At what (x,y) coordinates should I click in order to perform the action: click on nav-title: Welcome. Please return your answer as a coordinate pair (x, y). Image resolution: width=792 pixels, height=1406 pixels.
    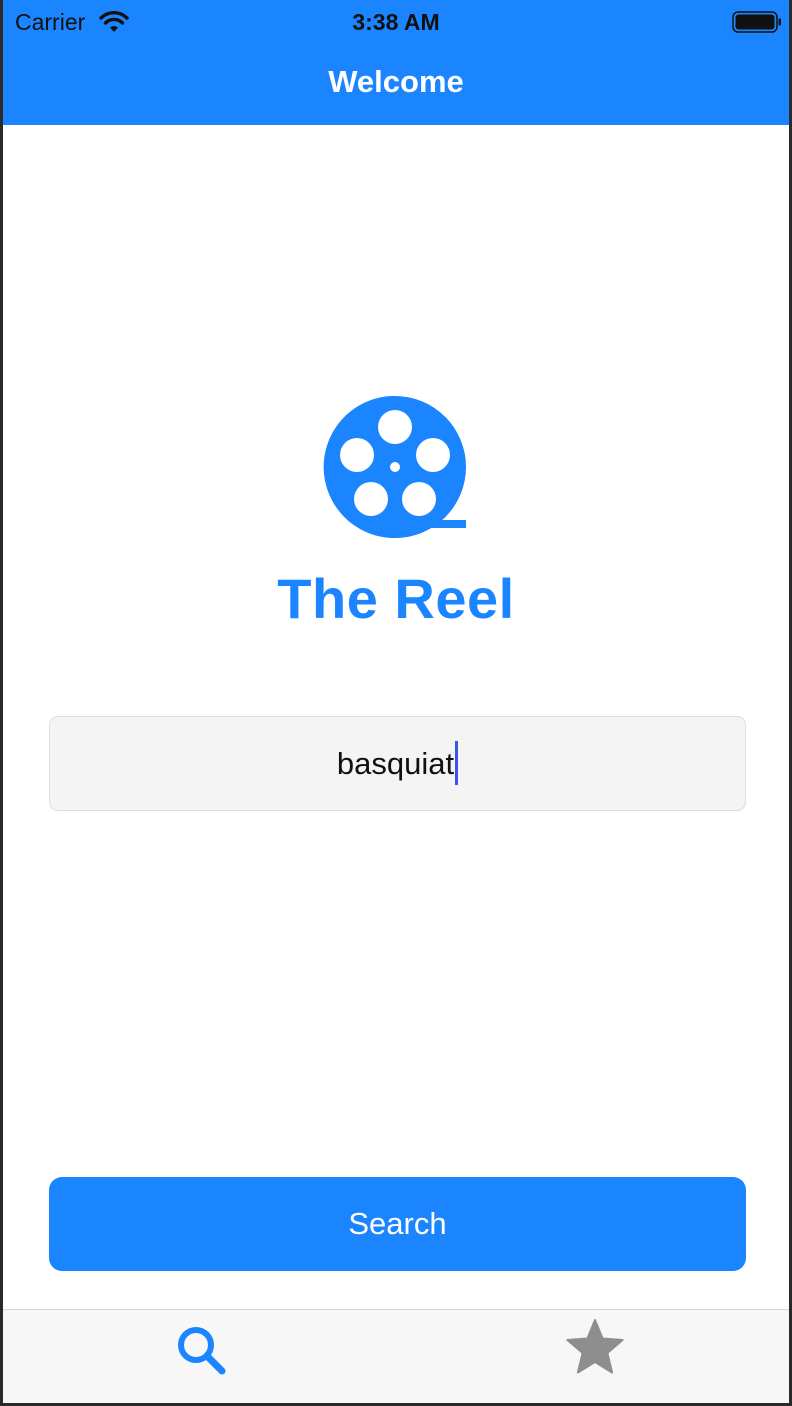
    Looking at the image, I should click on (396, 81).